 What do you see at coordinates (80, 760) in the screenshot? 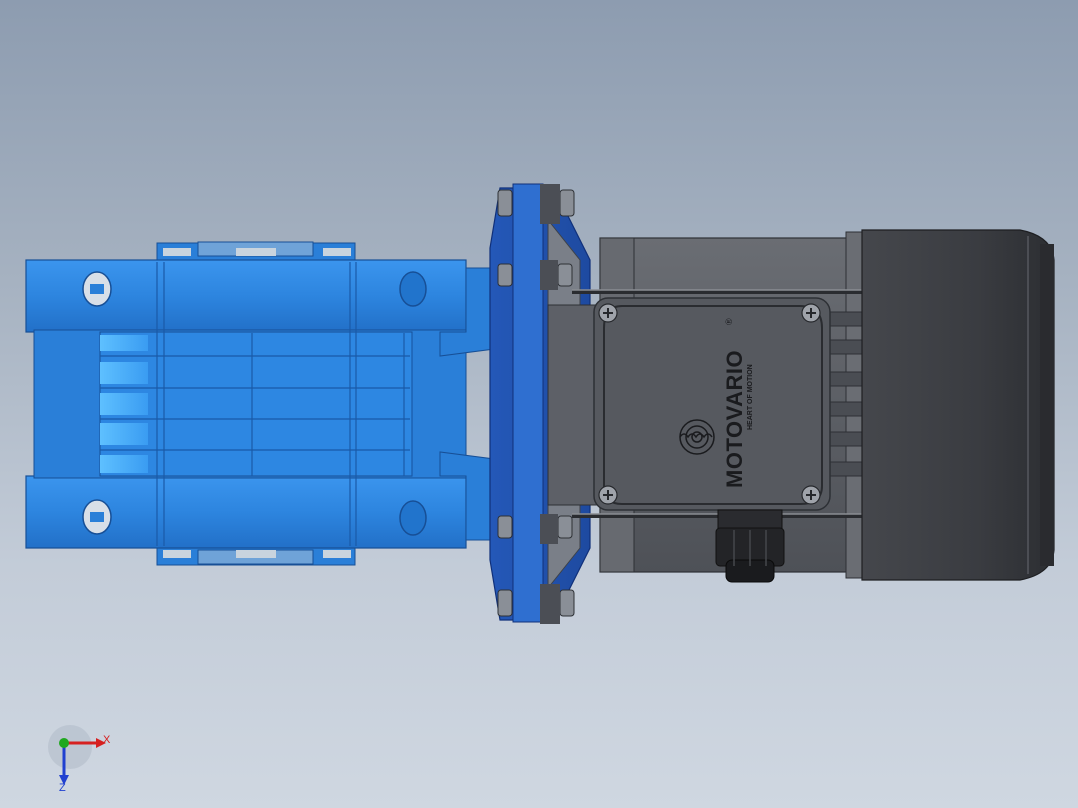
I see `orientation-triad: X Z` at bounding box center [80, 760].